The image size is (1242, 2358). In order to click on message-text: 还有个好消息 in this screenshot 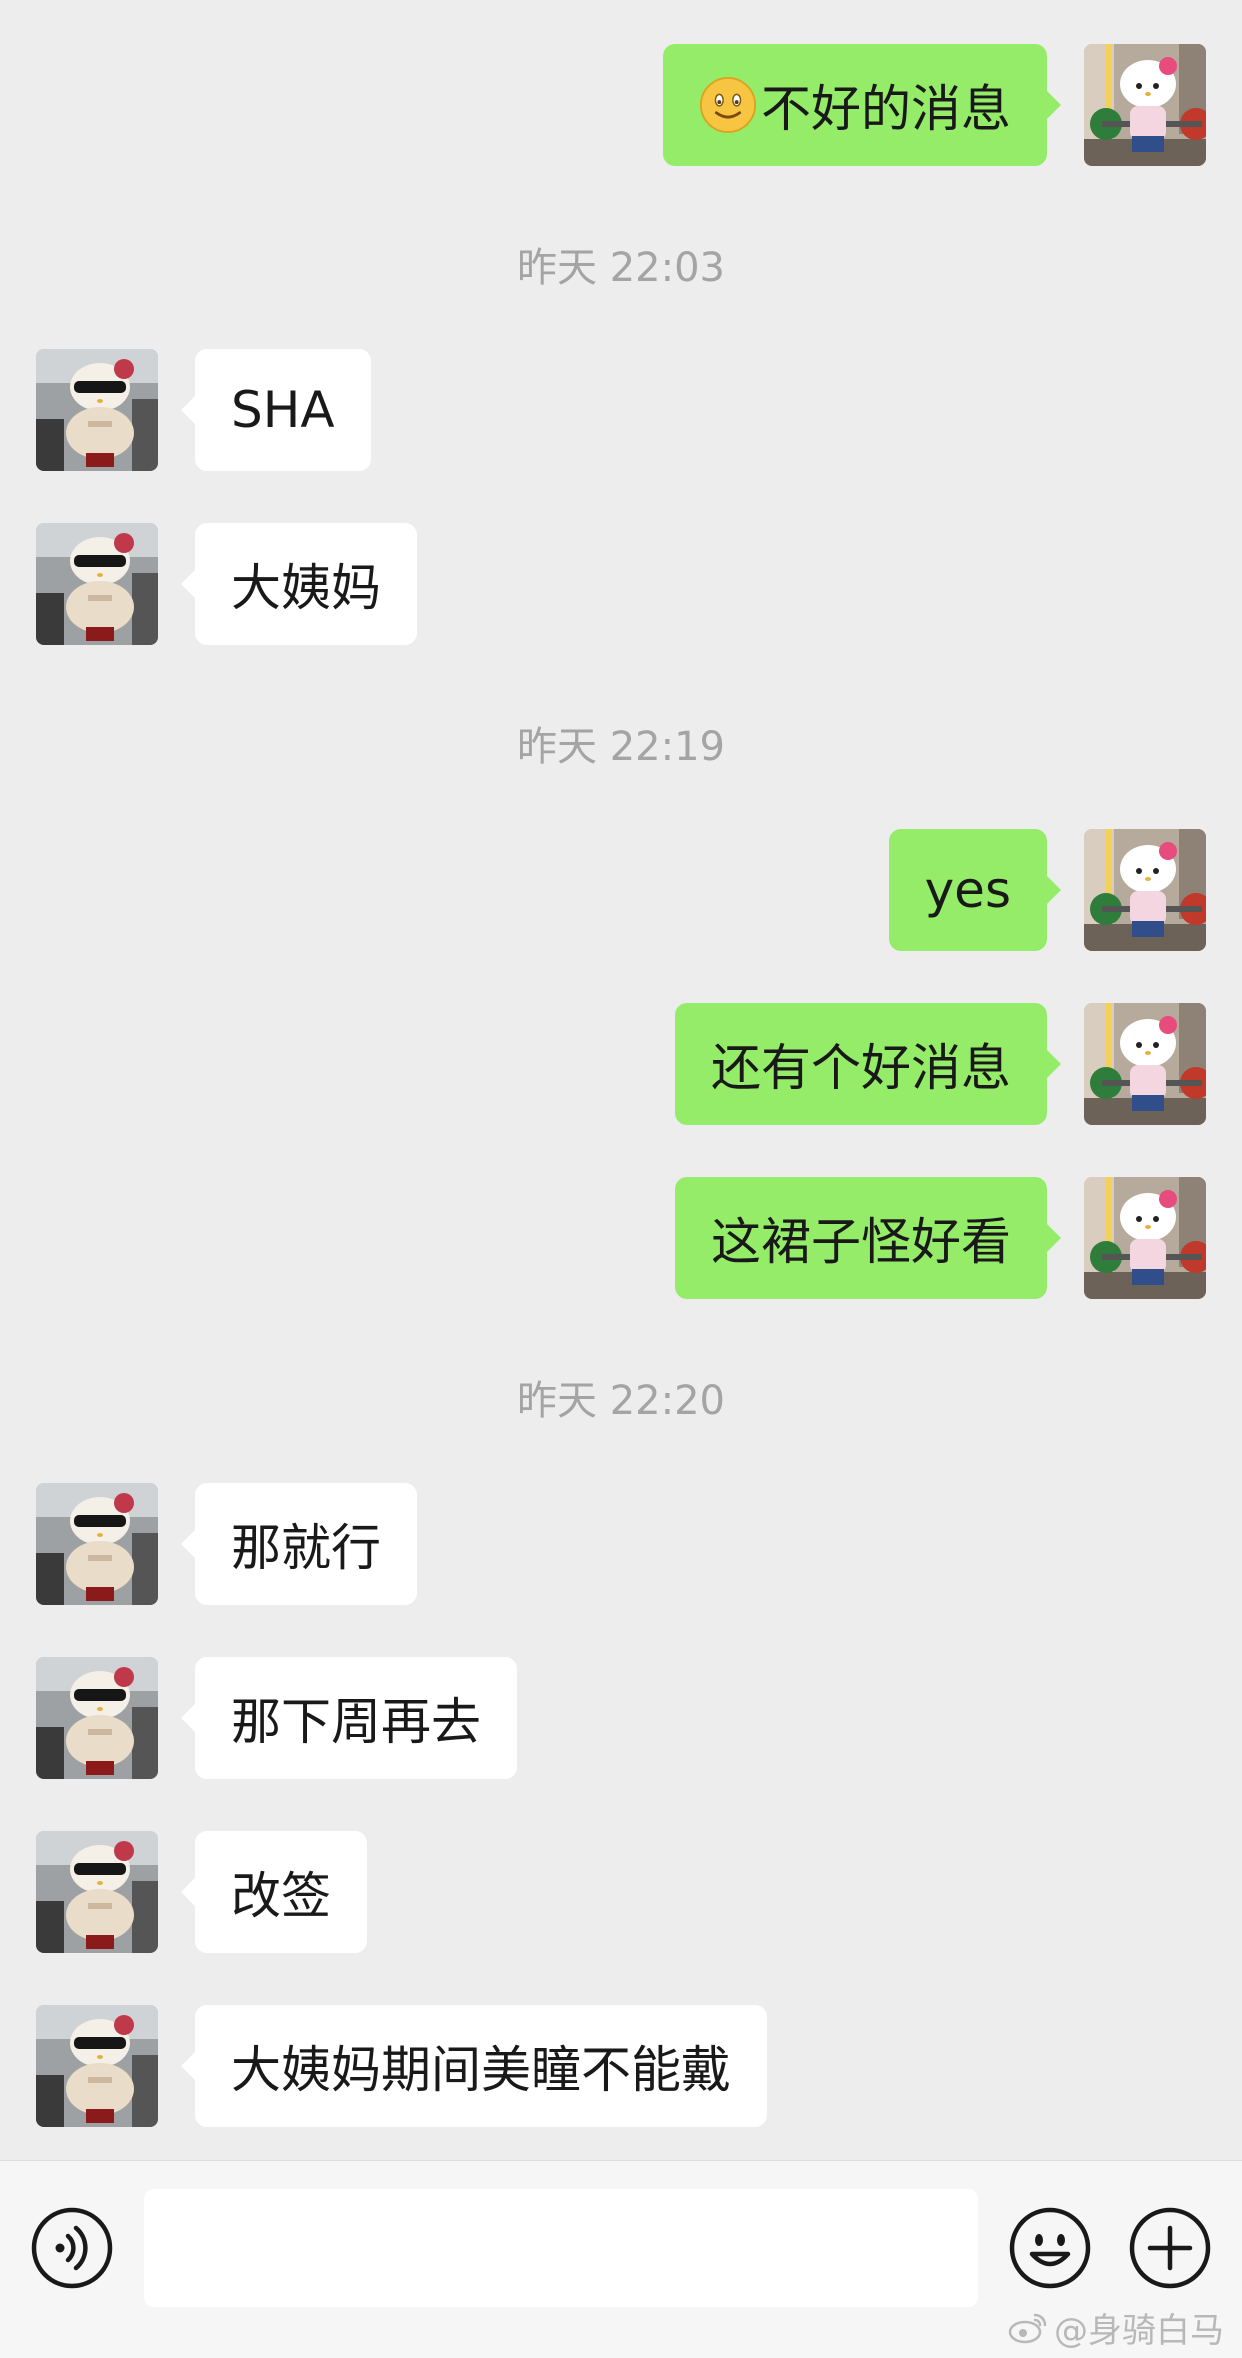, I will do `click(861, 1068)`.